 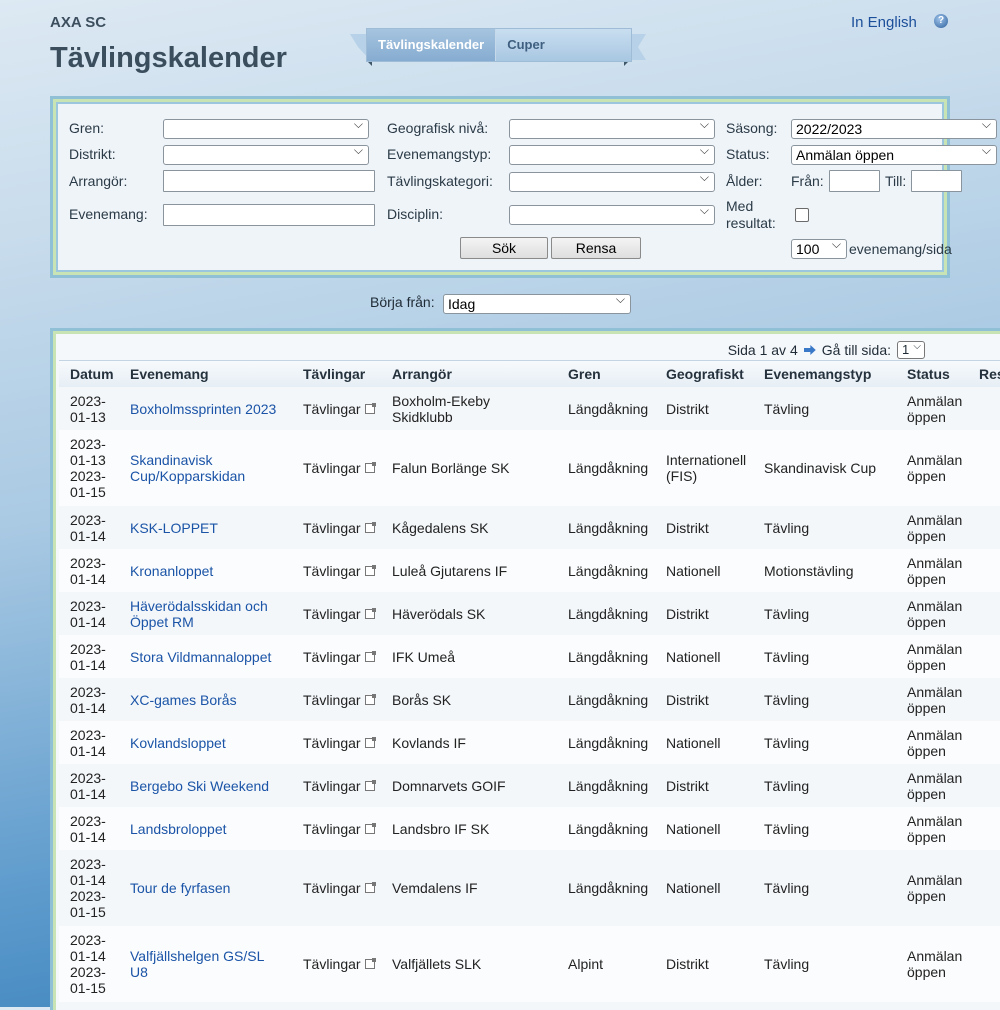 I want to click on page-select: 1, so click(x=911, y=349).